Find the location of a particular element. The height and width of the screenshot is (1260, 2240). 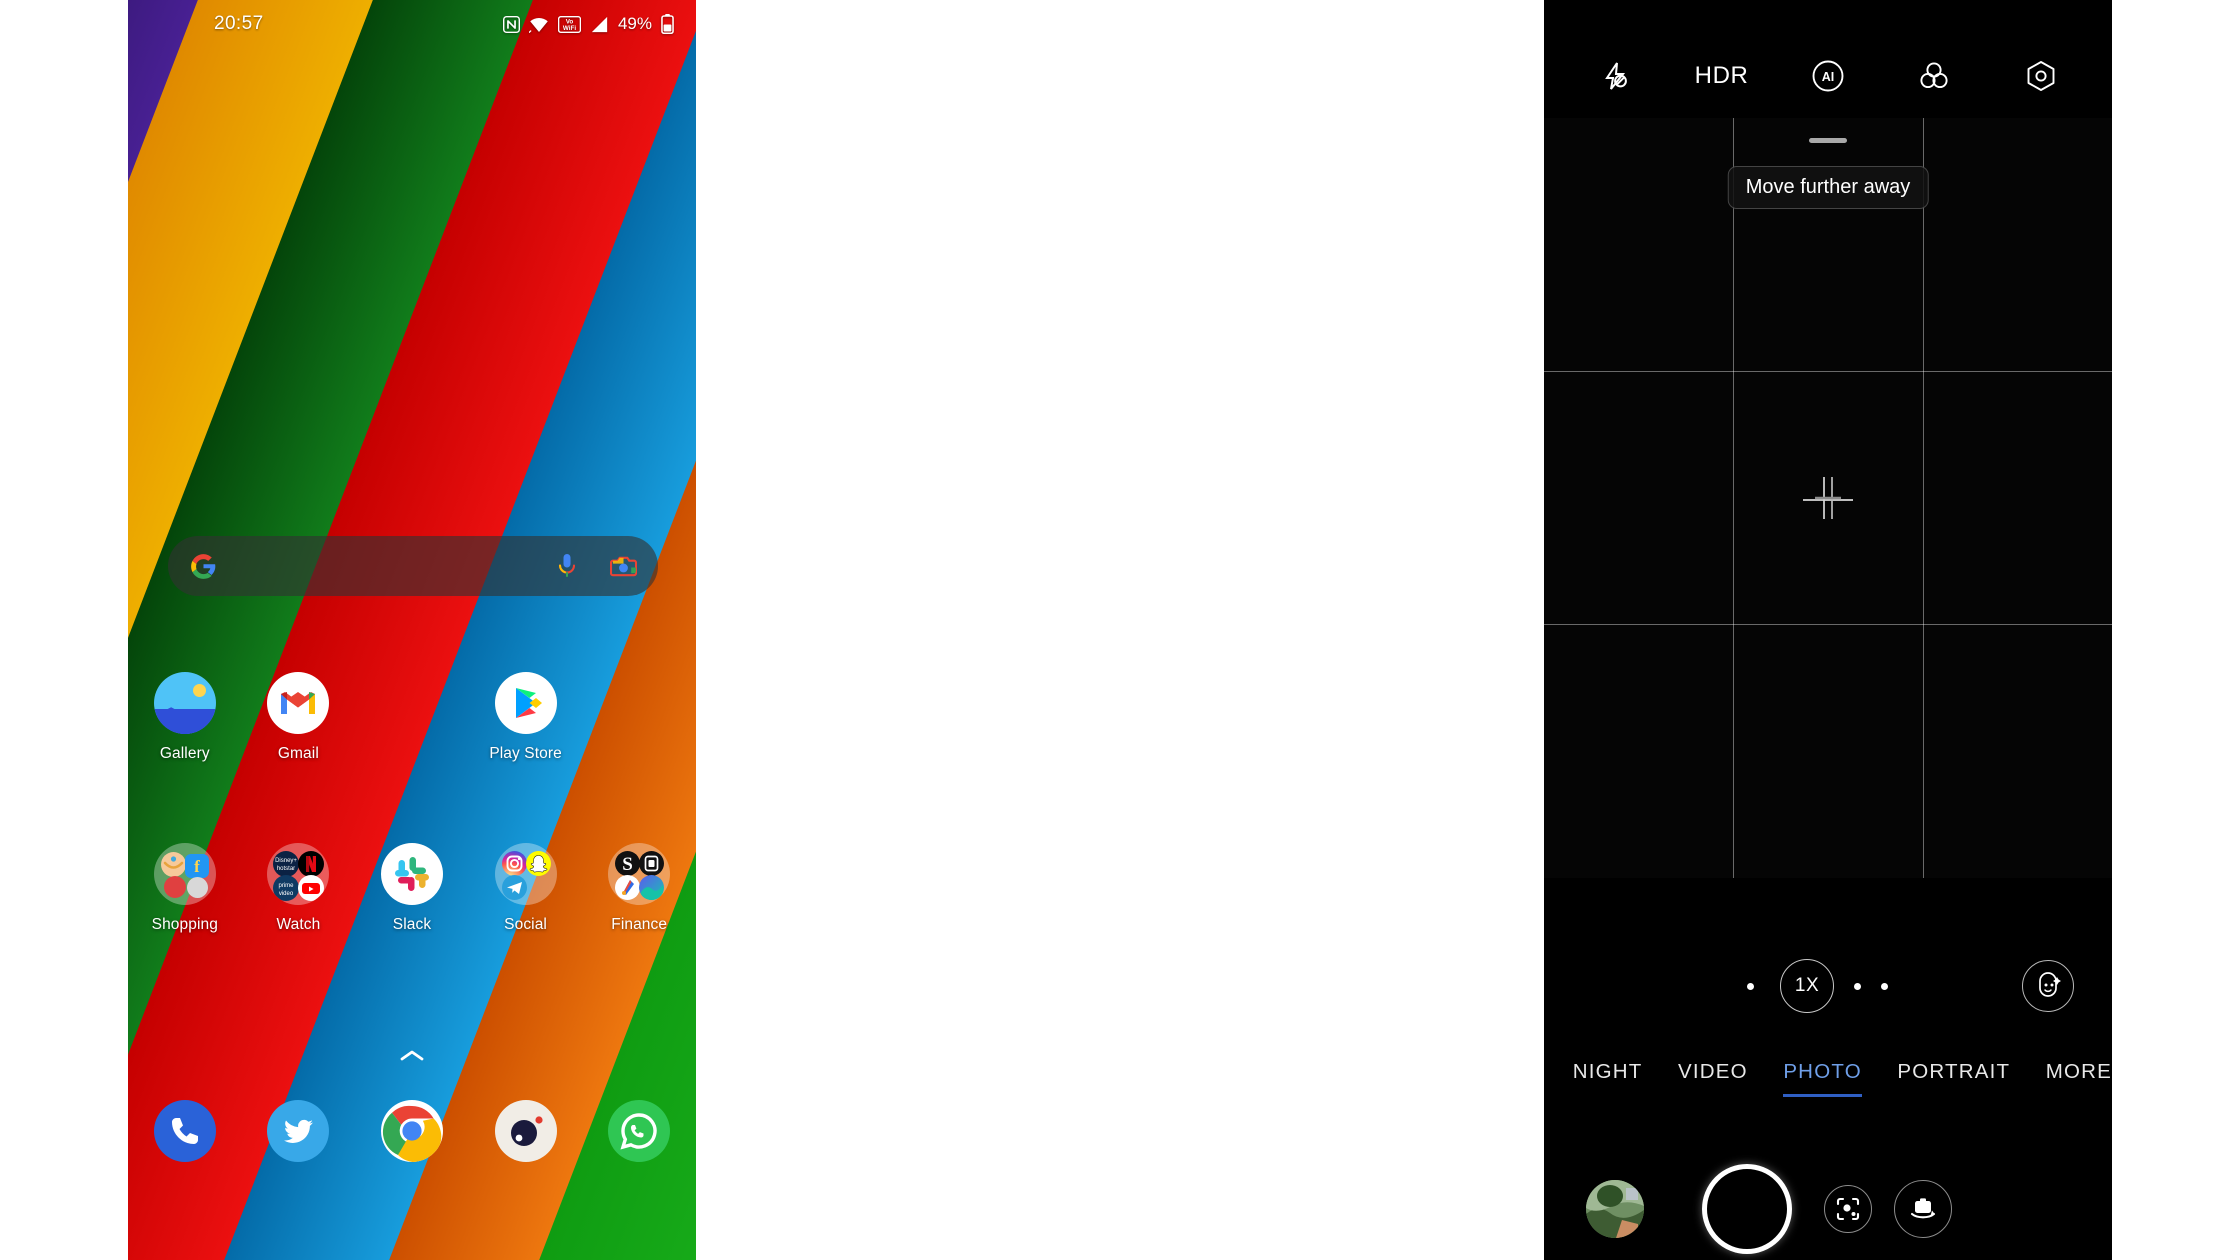

ai-scene-icon: AI is located at coordinates (1828, 76).